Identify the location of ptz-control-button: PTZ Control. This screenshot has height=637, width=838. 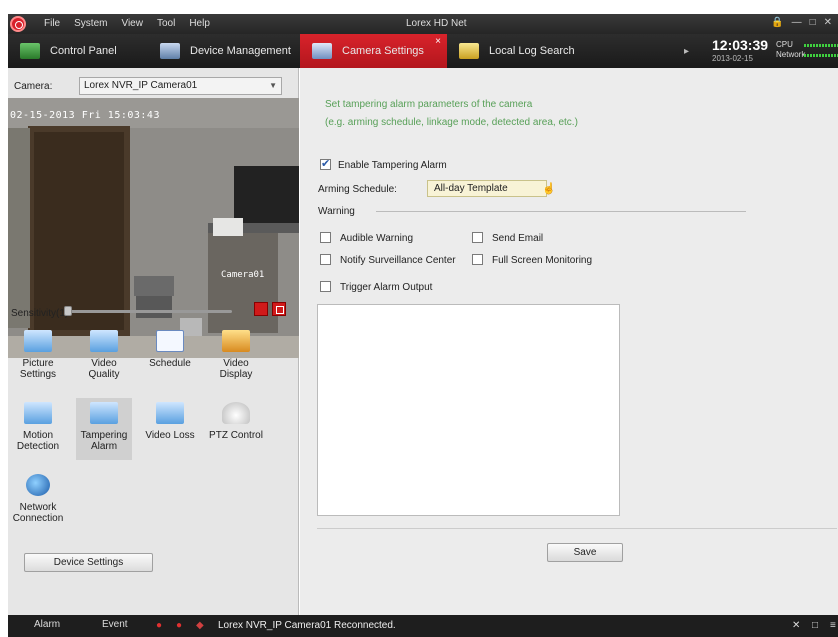
(236, 429).